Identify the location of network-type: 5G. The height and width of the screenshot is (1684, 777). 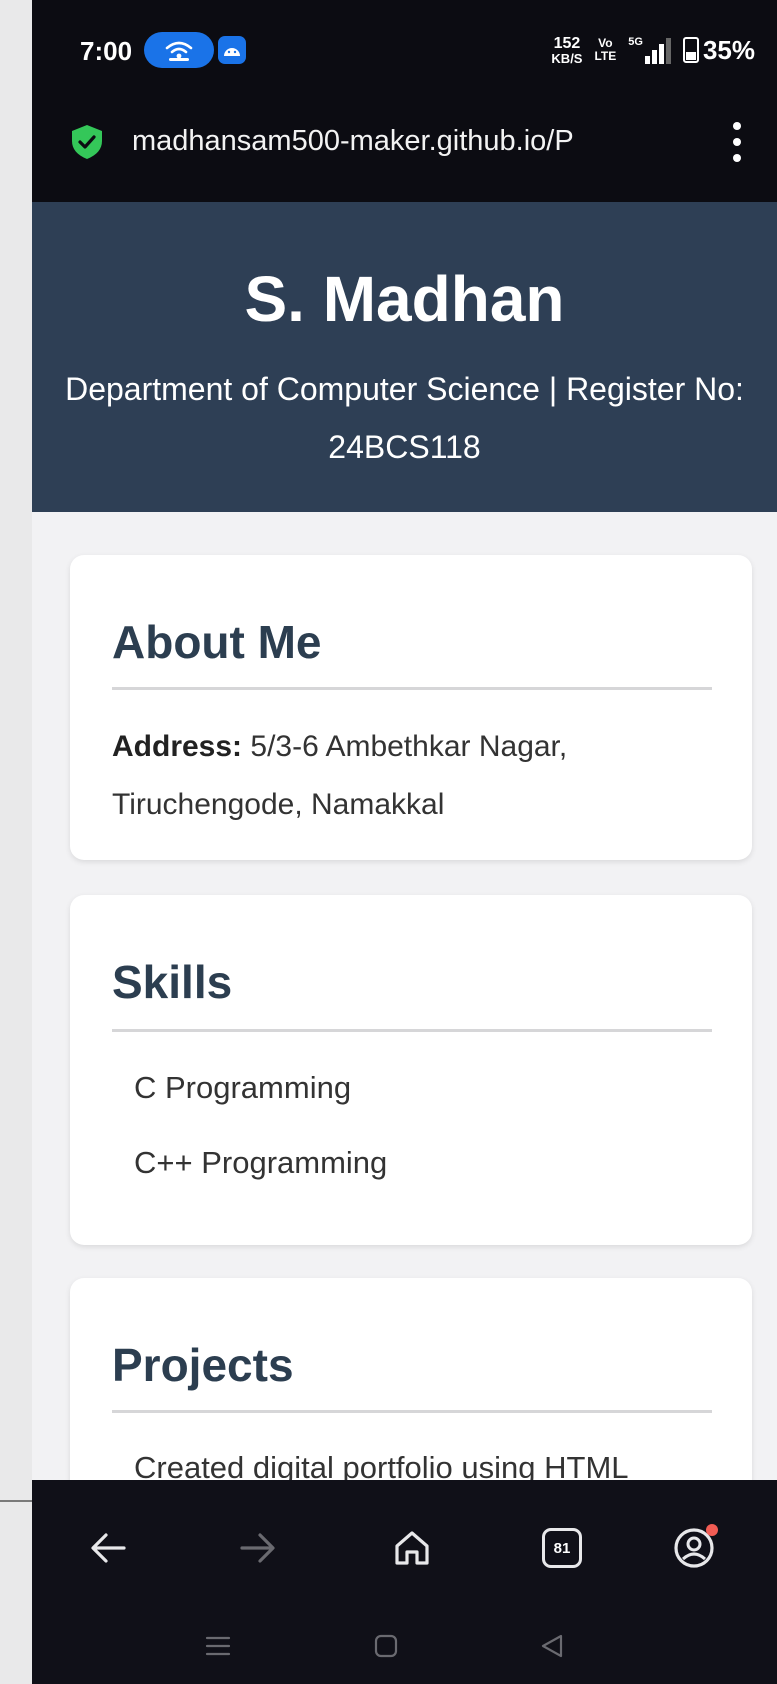
(635, 42).